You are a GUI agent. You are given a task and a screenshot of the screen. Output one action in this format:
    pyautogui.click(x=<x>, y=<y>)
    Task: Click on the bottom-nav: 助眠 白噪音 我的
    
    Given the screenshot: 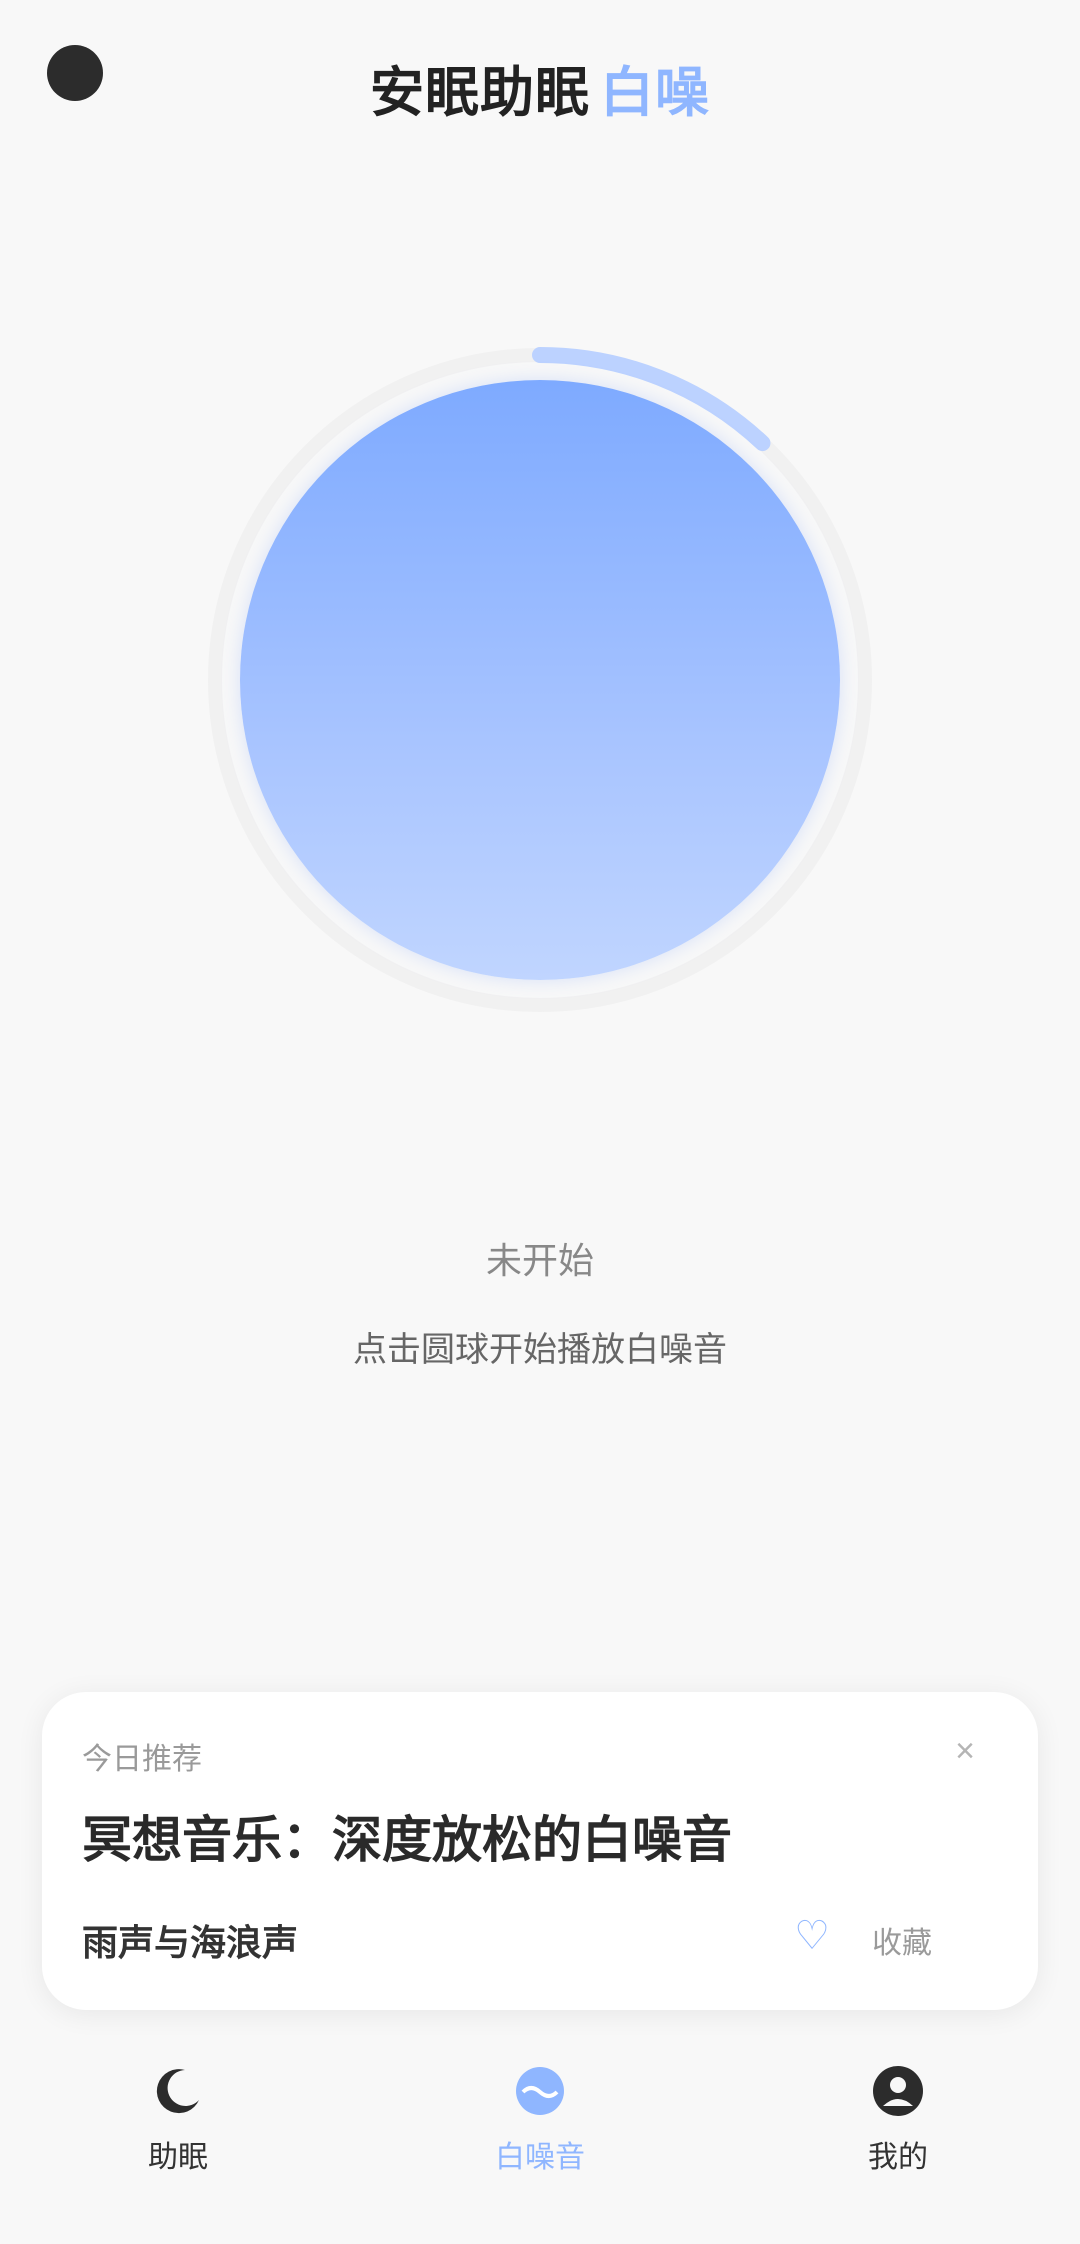 What is the action you would take?
    pyautogui.click(x=540, y=2142)
    